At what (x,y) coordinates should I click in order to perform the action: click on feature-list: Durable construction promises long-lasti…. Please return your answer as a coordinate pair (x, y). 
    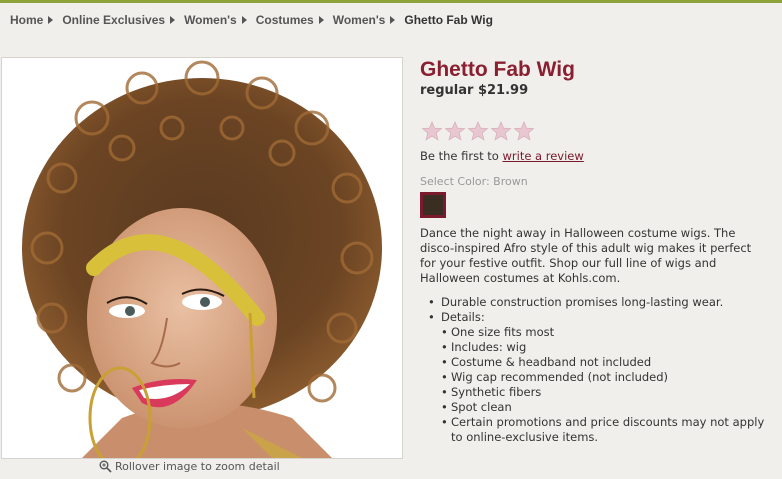
    Looking at the image, I should click on (603, 370).